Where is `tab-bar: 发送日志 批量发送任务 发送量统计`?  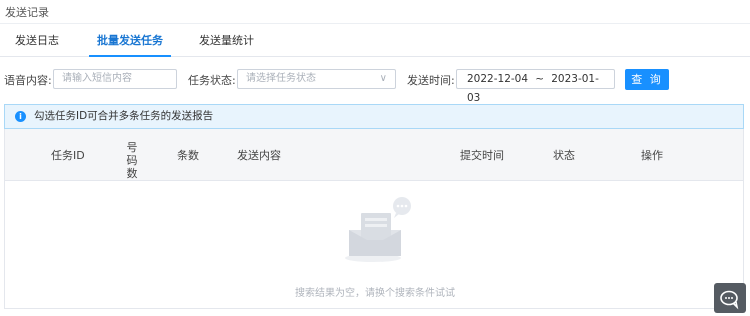 tab-bar: 发送日志 批量发送任务 发送量统计 is located at coordinates (375, 40).